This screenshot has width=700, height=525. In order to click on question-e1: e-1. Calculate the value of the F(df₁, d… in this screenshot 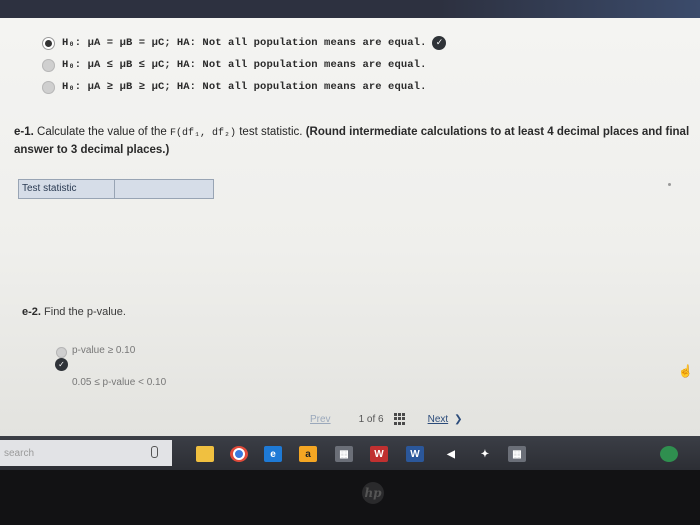, I will do `click(357, 141)`.